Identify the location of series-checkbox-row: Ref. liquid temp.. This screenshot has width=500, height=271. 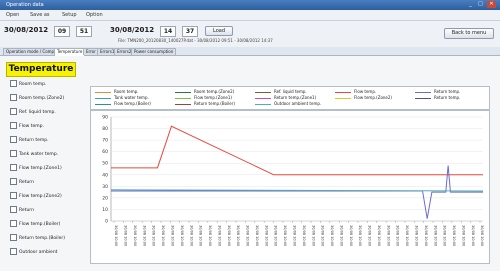
(33, 111).